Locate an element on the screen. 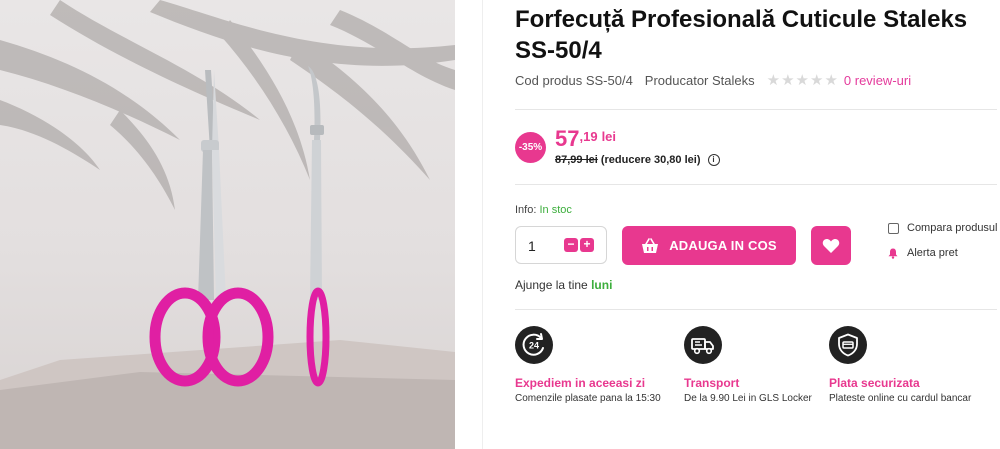 The height and width of the screenshot is (449, 1000). delivery-day: luni is located at coordinates (602, 285).